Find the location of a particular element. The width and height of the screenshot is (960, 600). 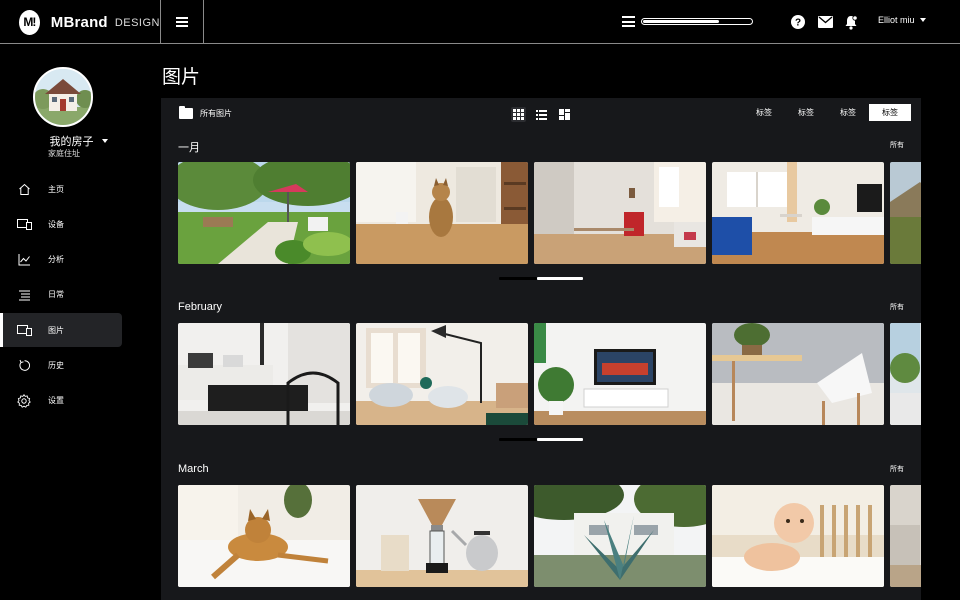

tag-filters: 标签 标签 标签 标签 is located at coordinates (827, 112).